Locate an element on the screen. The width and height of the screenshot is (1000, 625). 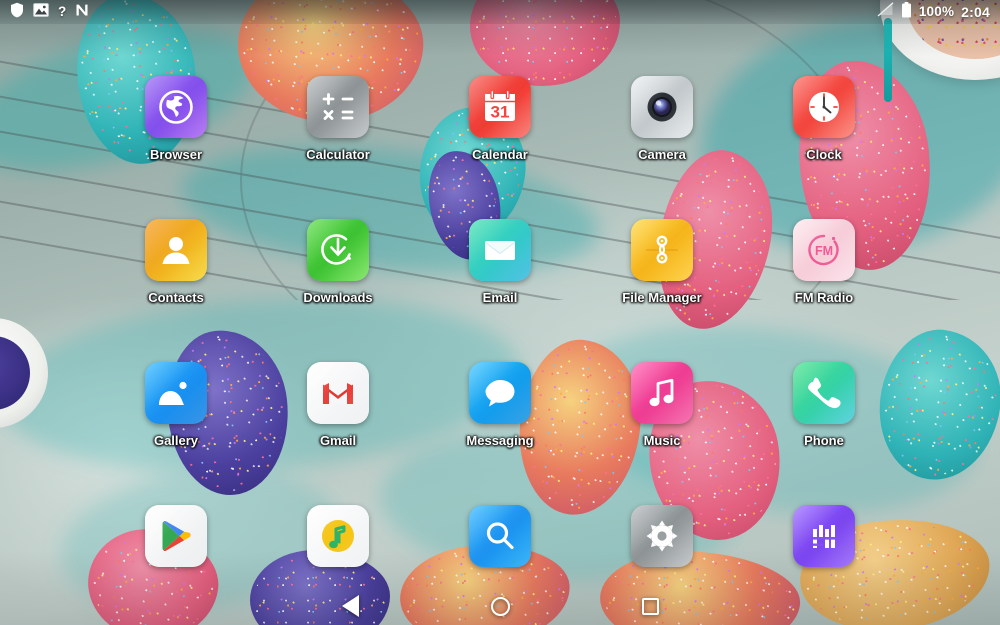
recents-square-icon is located at coordinates (650, 606).